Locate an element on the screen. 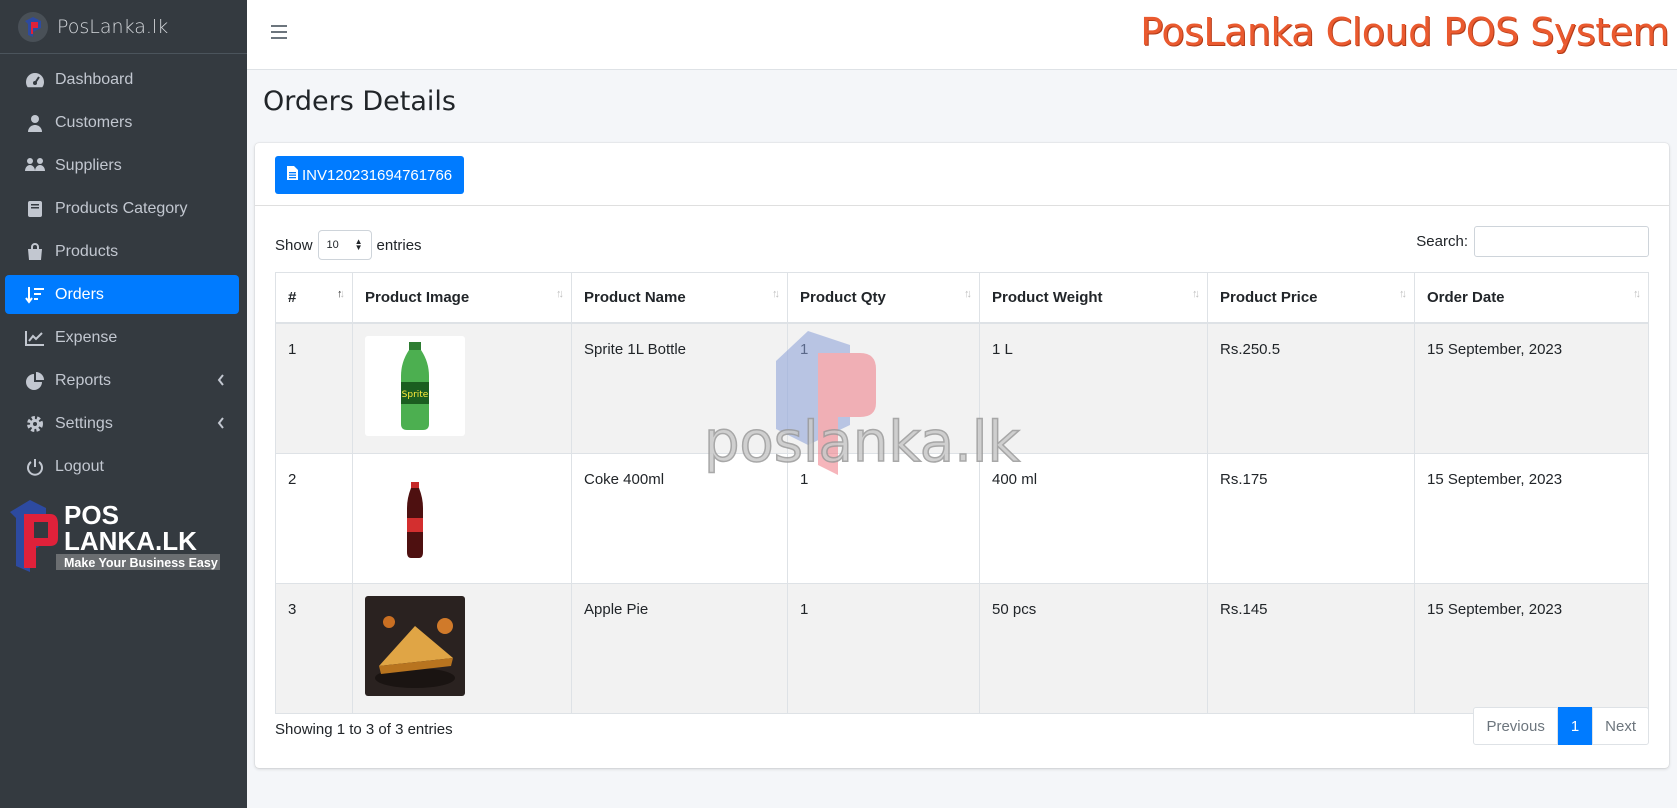 The height and width of the screenshot is (808, 1677). sidebar-item-orders: Orders is located at coordinates (122, 294).